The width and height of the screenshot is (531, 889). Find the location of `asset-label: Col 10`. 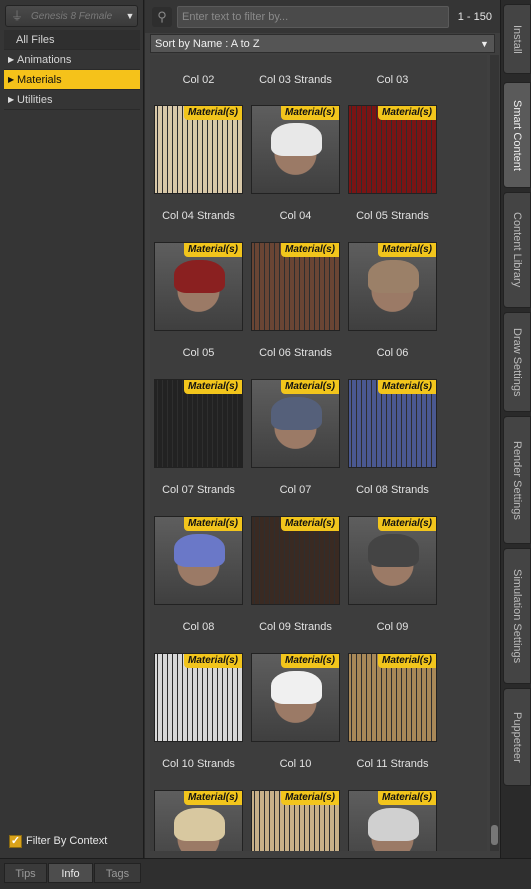

asset-label: Col 10 is located at coordinates (295, 764).